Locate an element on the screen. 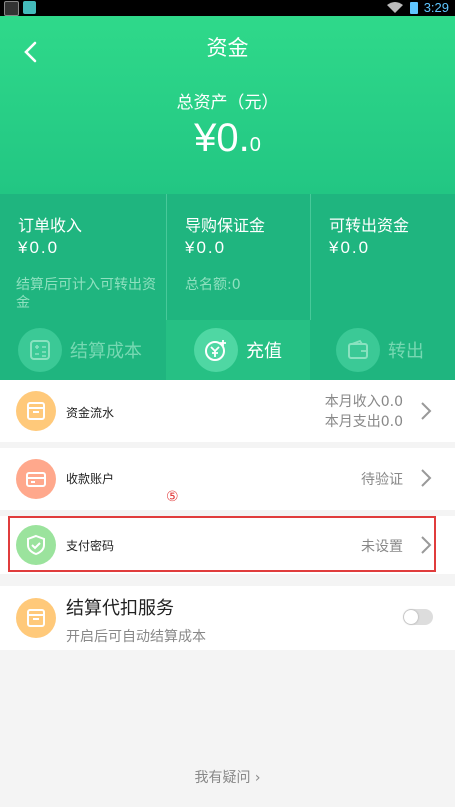 This screenshot has width=455, height=807. deposit-stat: 导购保证金 ¥0.0 总名额:0 is located at coordinates (238, 257).